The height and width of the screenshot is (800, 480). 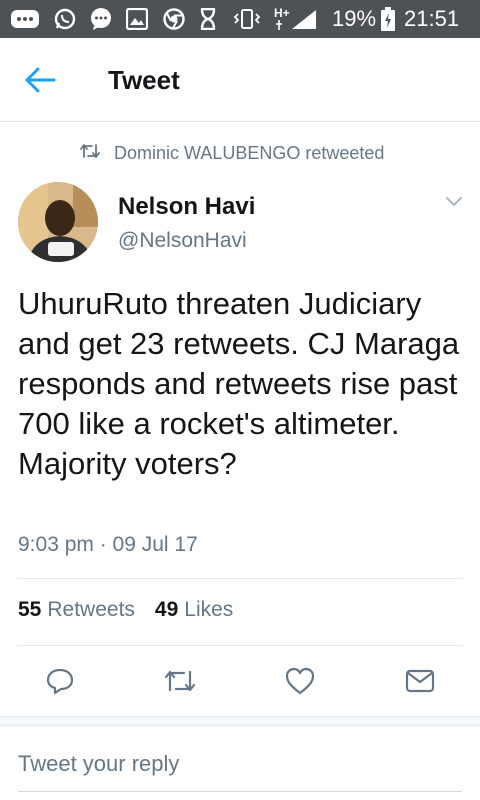 What do you see at coordinates (108, 544) in the screenshot?
I see `tweet-timestamp: 9:03 pm · 09 Jul 17` at bounding box center [108, 544].